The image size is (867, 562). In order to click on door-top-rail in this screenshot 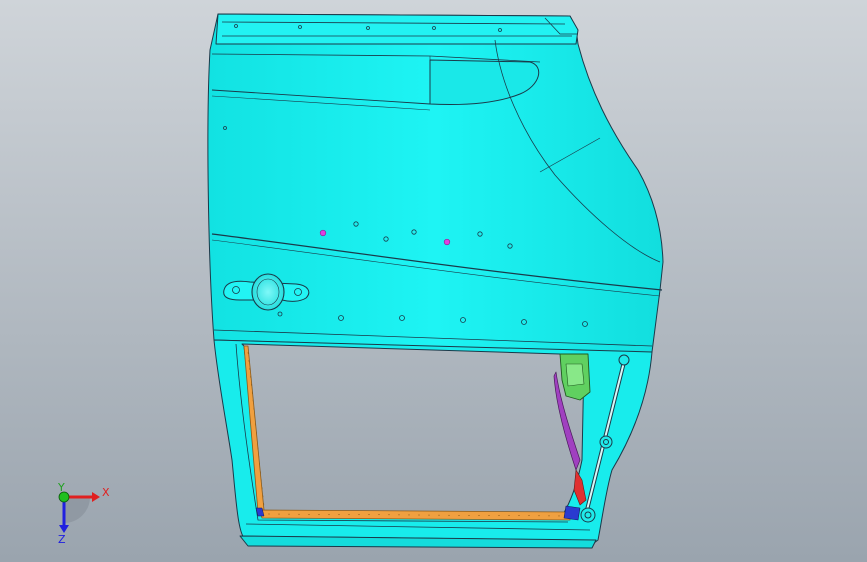, I will do `click(397, 29)`.